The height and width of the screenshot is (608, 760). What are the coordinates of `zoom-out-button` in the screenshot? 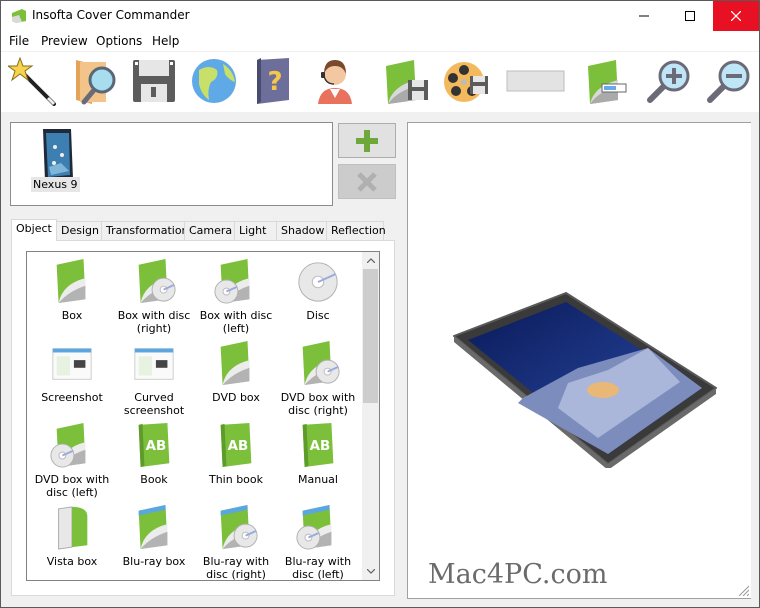 It's located at (729, 81).